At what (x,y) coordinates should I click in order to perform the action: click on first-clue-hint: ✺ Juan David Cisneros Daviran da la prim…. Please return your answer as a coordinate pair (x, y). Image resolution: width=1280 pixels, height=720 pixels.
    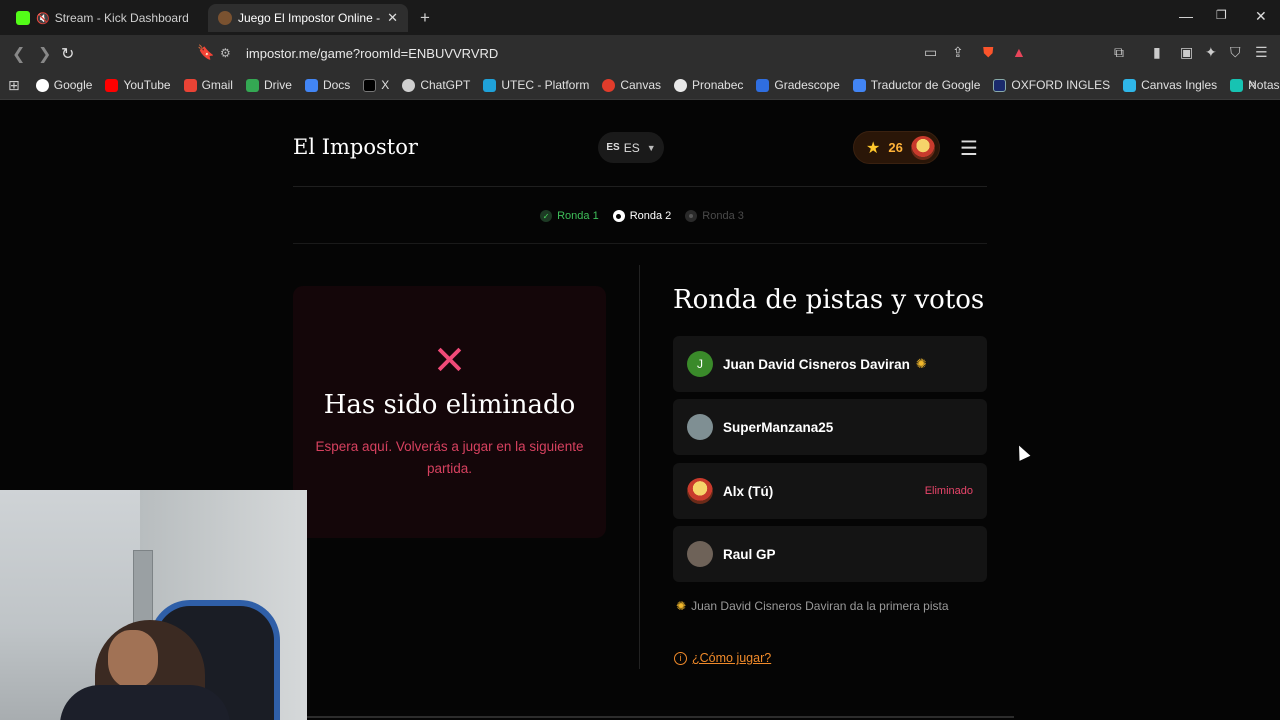
    Looking at the image, I should click on (812, 606).